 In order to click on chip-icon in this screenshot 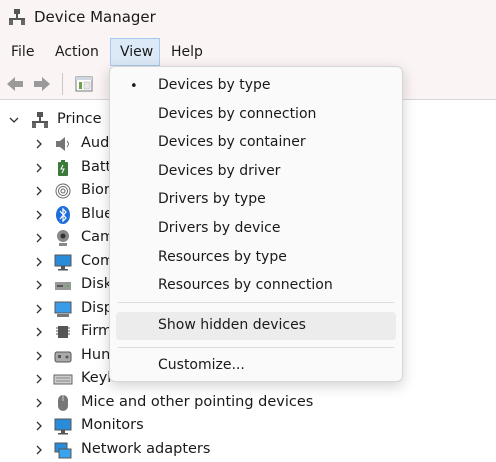, I will do `click(63, 332)`.